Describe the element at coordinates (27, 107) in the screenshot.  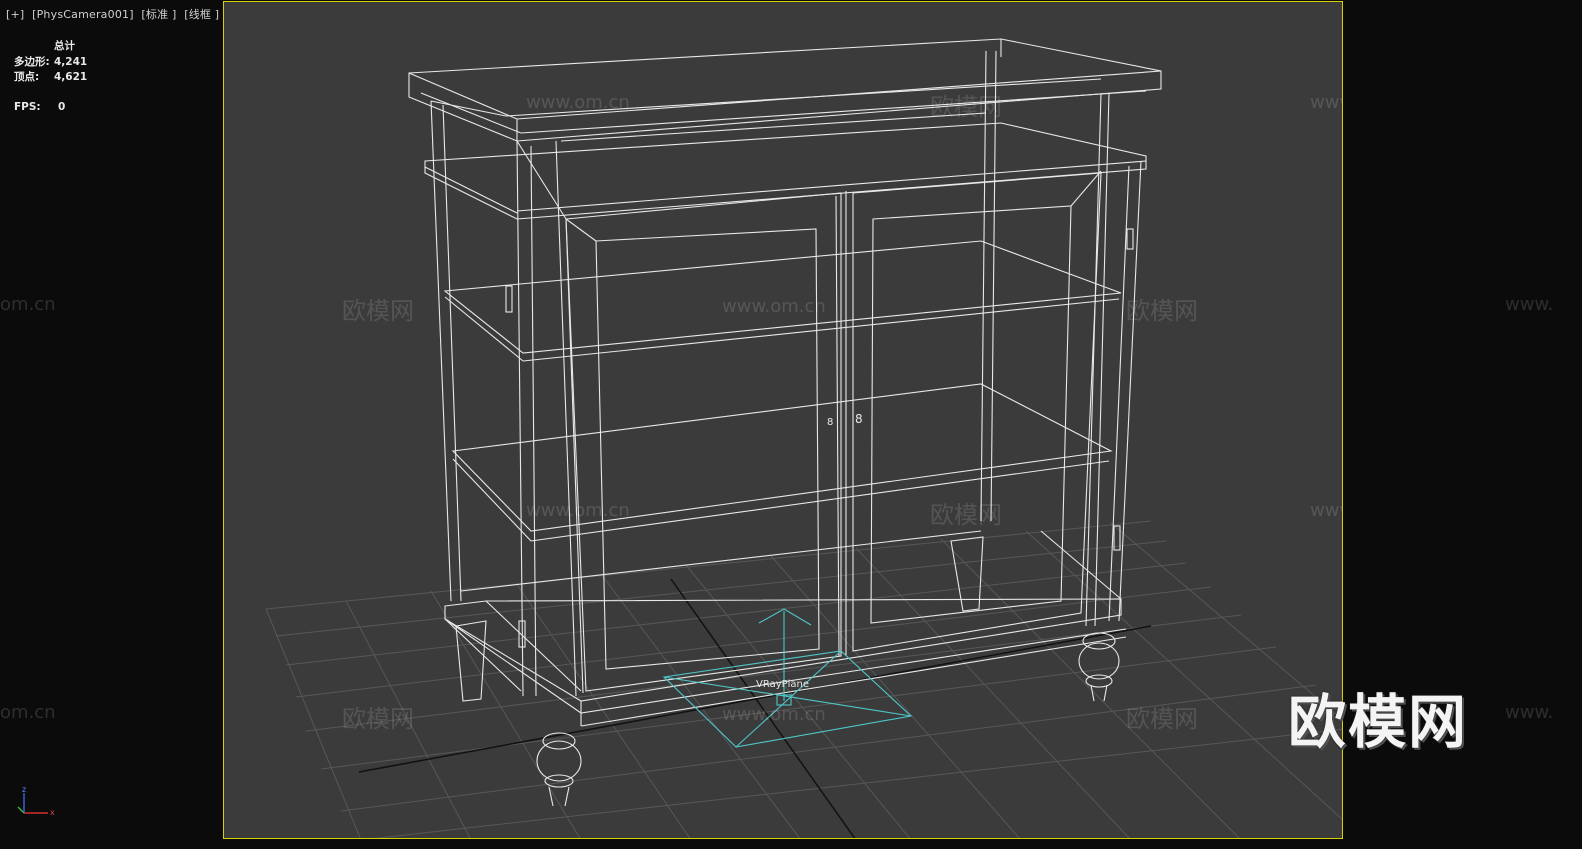
I see `fps-label: FPS:` at that location.